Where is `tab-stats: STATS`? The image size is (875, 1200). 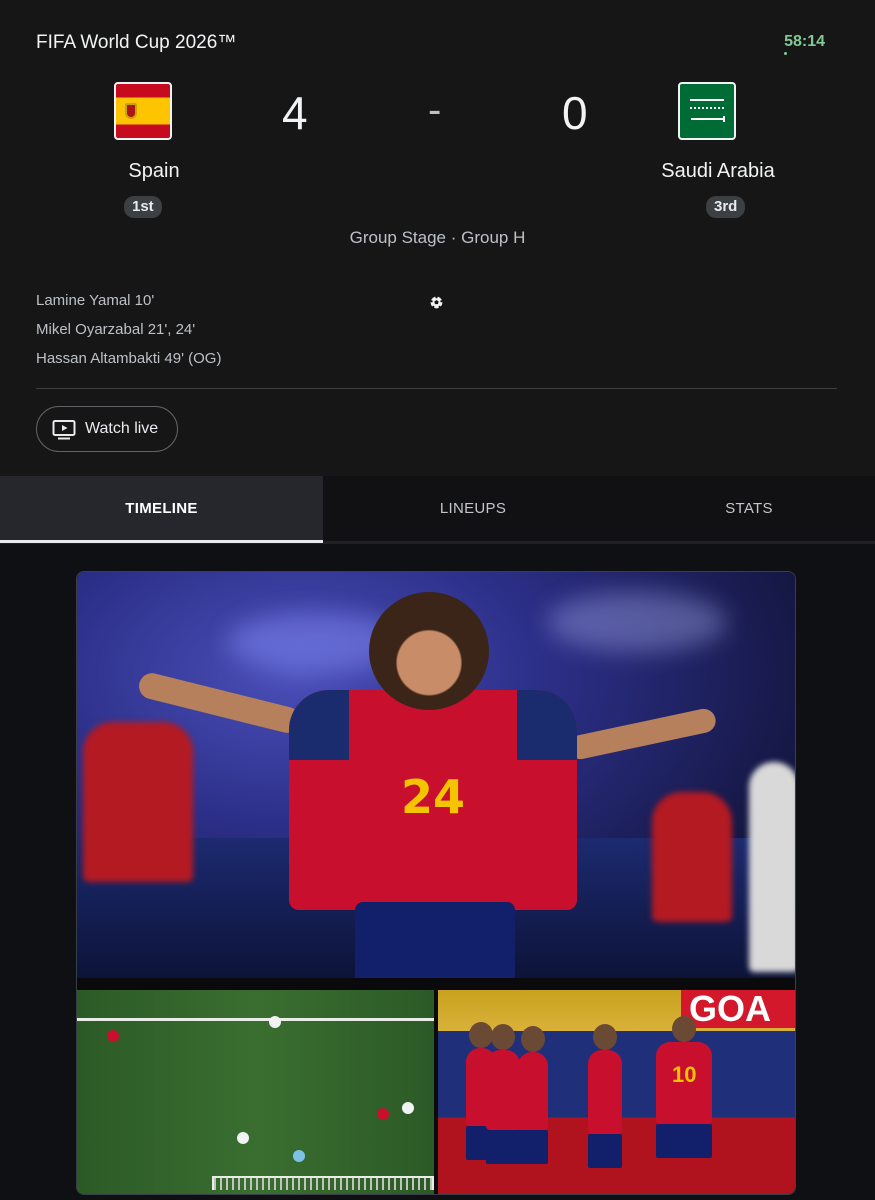 tab-stats: STATS is located at coordinates (749, 508).